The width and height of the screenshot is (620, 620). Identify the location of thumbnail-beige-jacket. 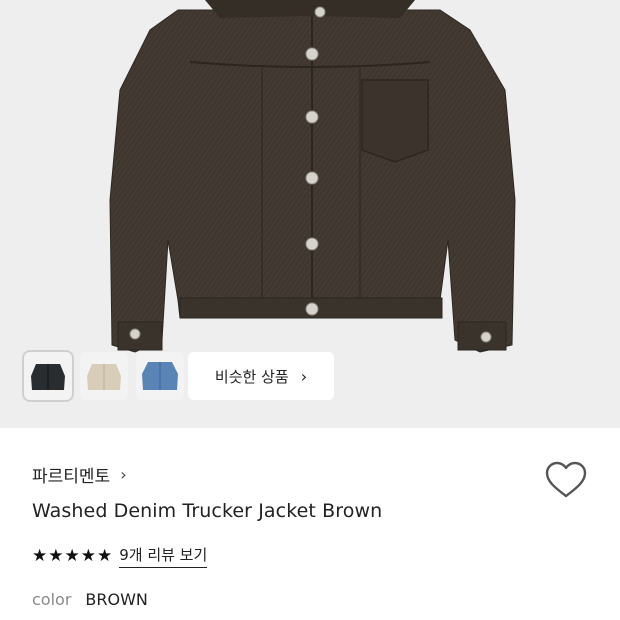
(104, 376).